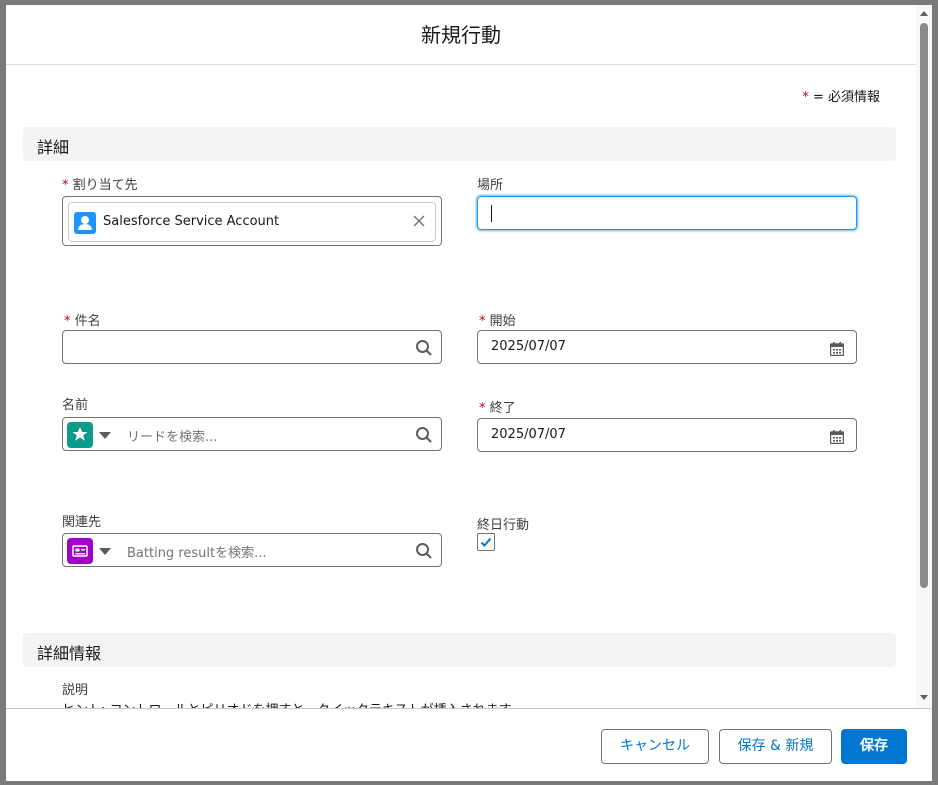 This screenshot has width=938, height=785. What do you see at coordinates (82, 522) in the screenshot?
I see `related-to-label: 関連先` at bounding box center [82, 522].